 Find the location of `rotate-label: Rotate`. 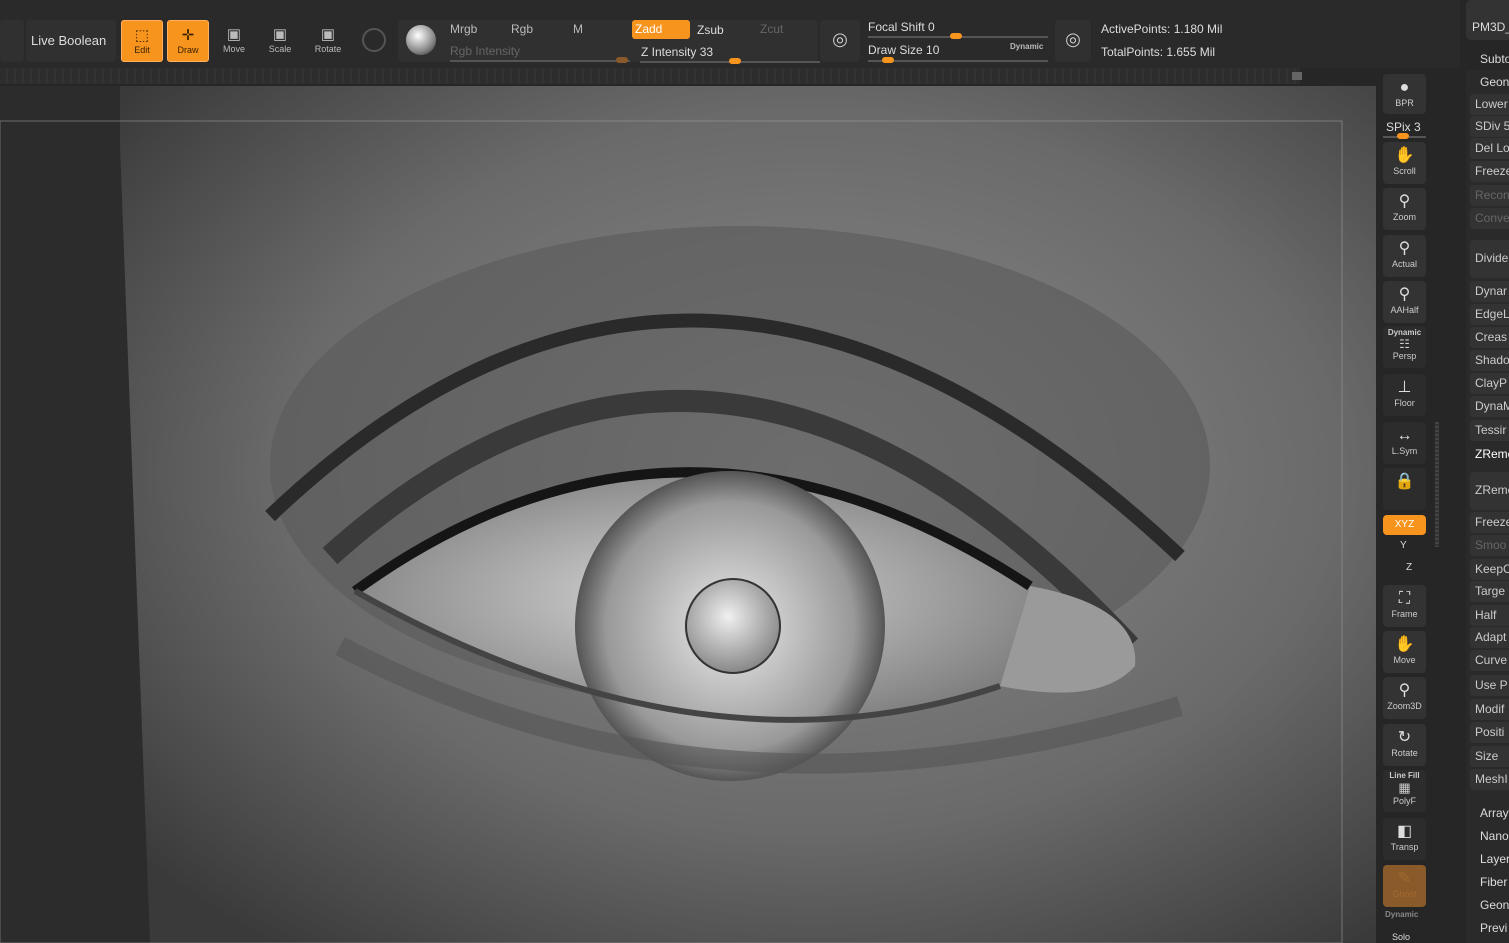

rotate-label: Rotate is located at coordinates (328, 49).